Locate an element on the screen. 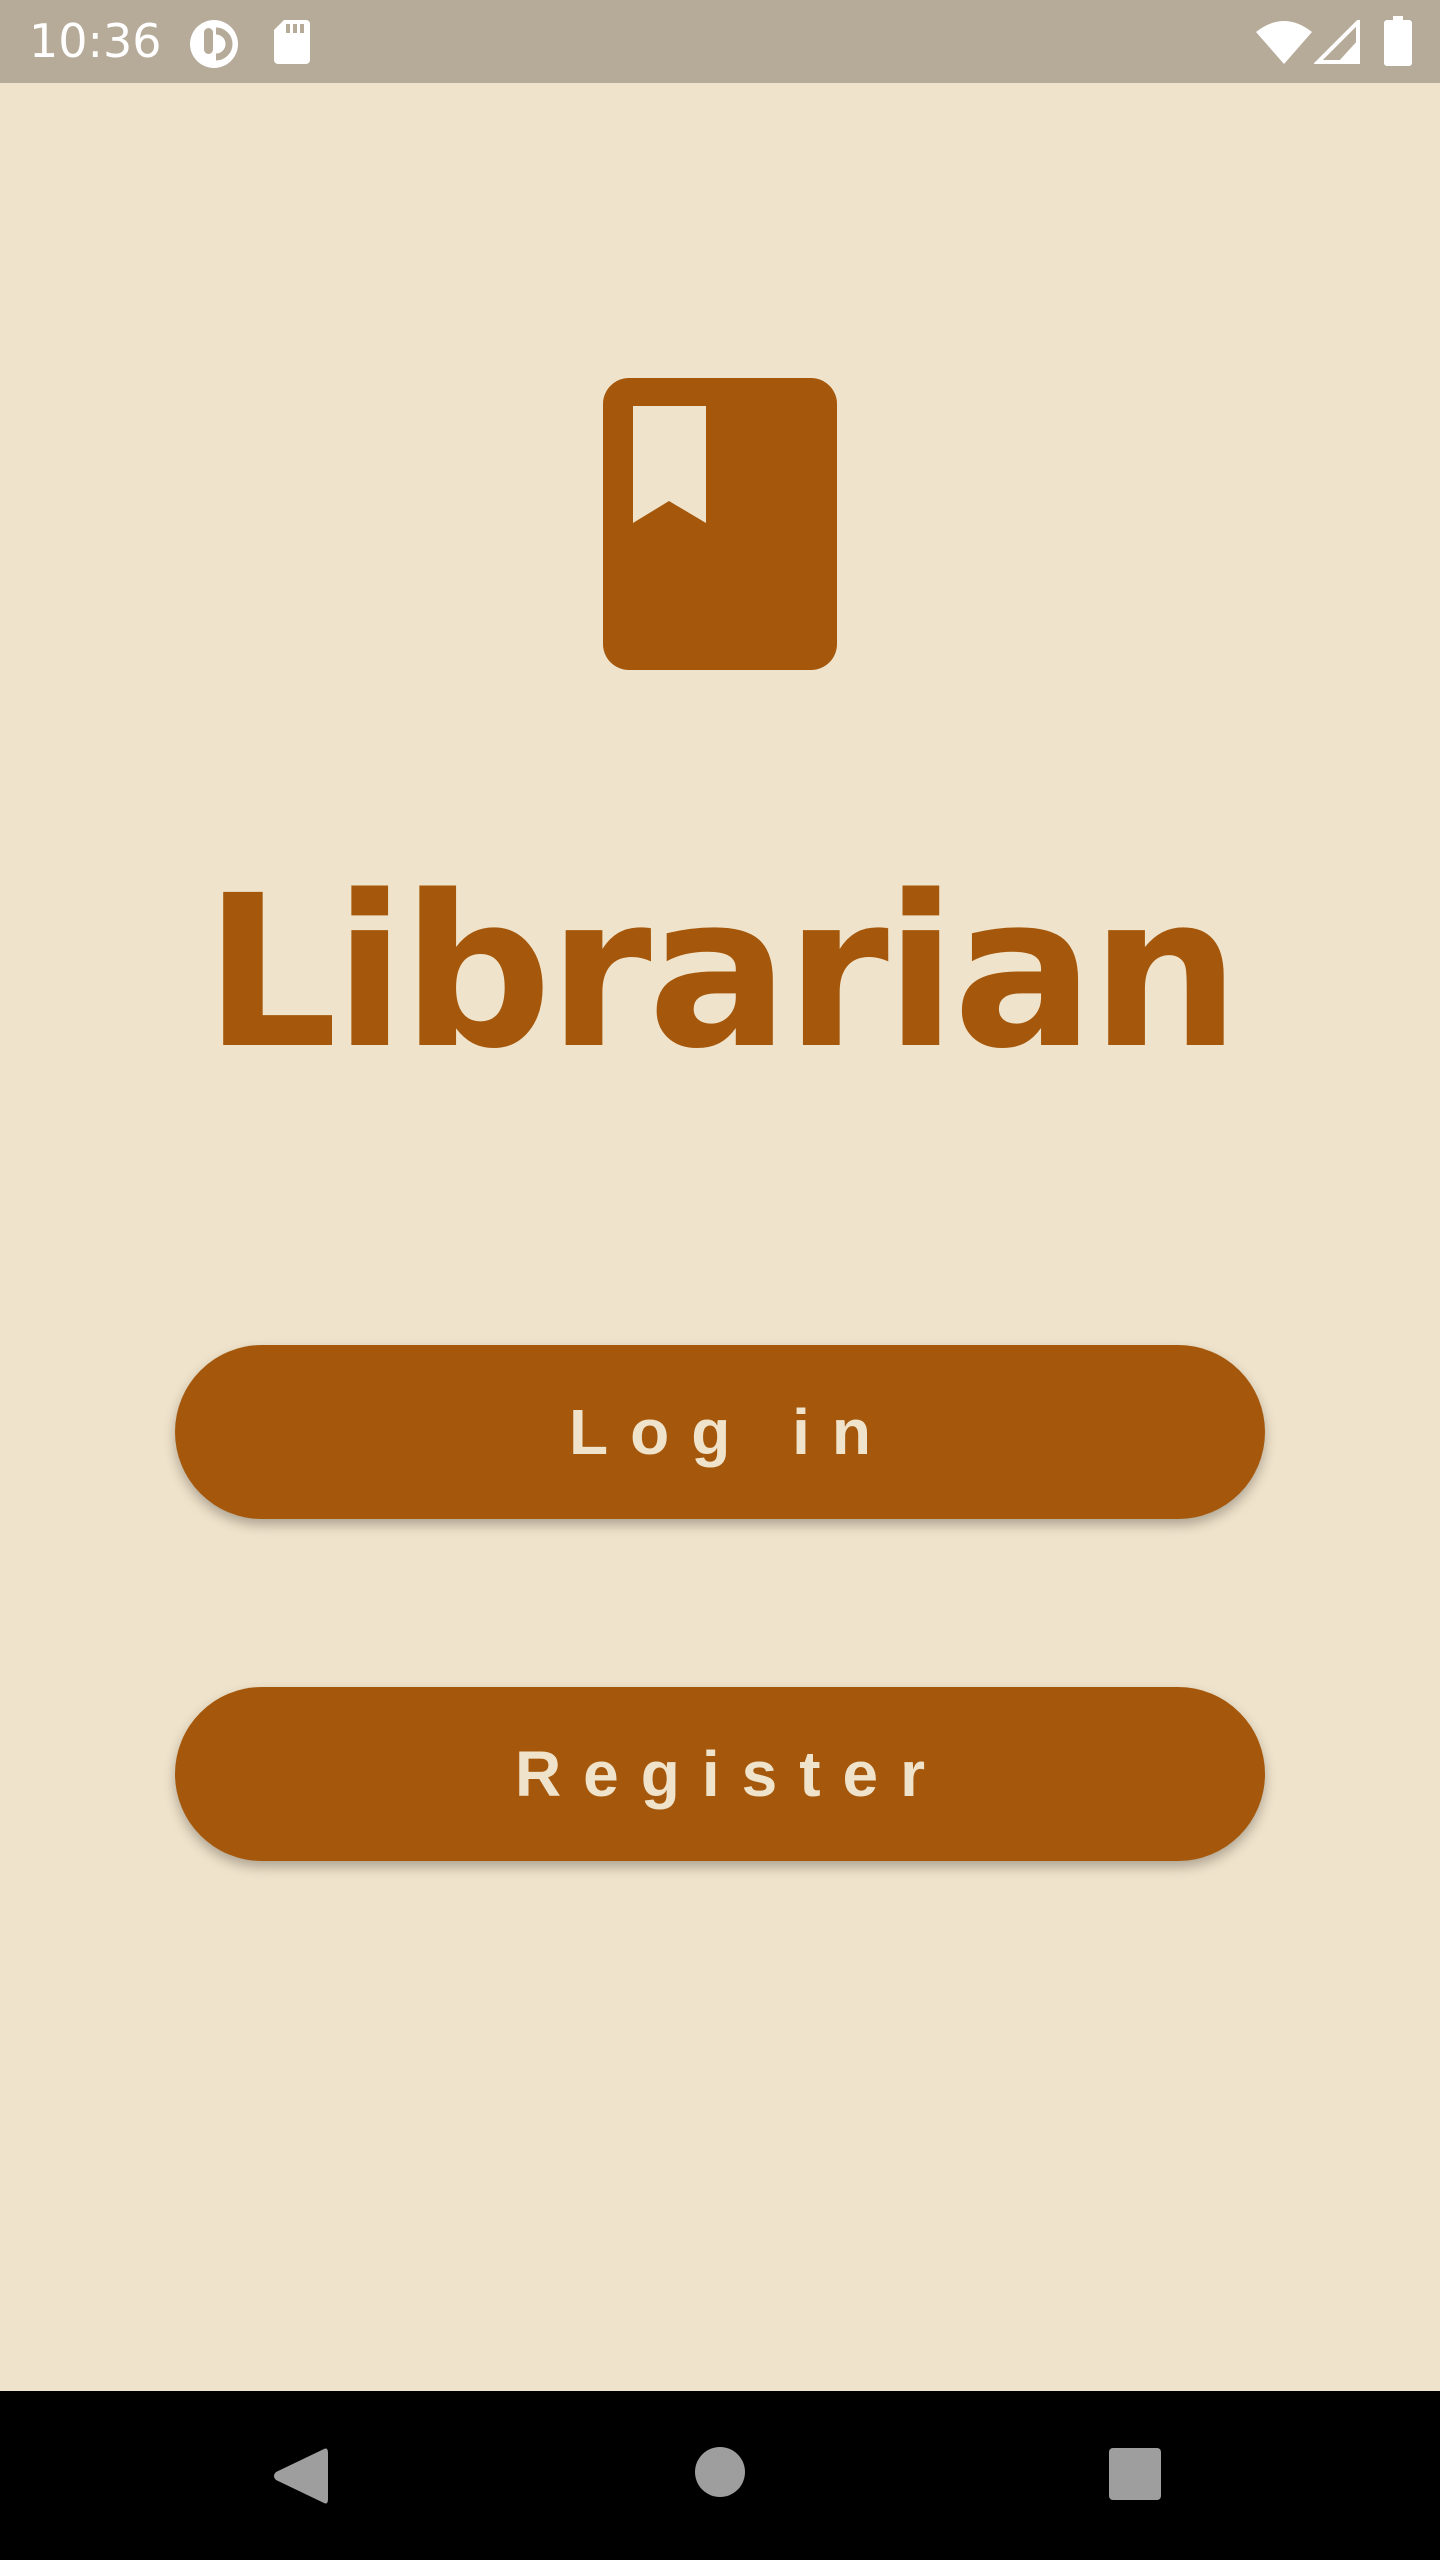  home-icon is located at coordinates (720, 2474).